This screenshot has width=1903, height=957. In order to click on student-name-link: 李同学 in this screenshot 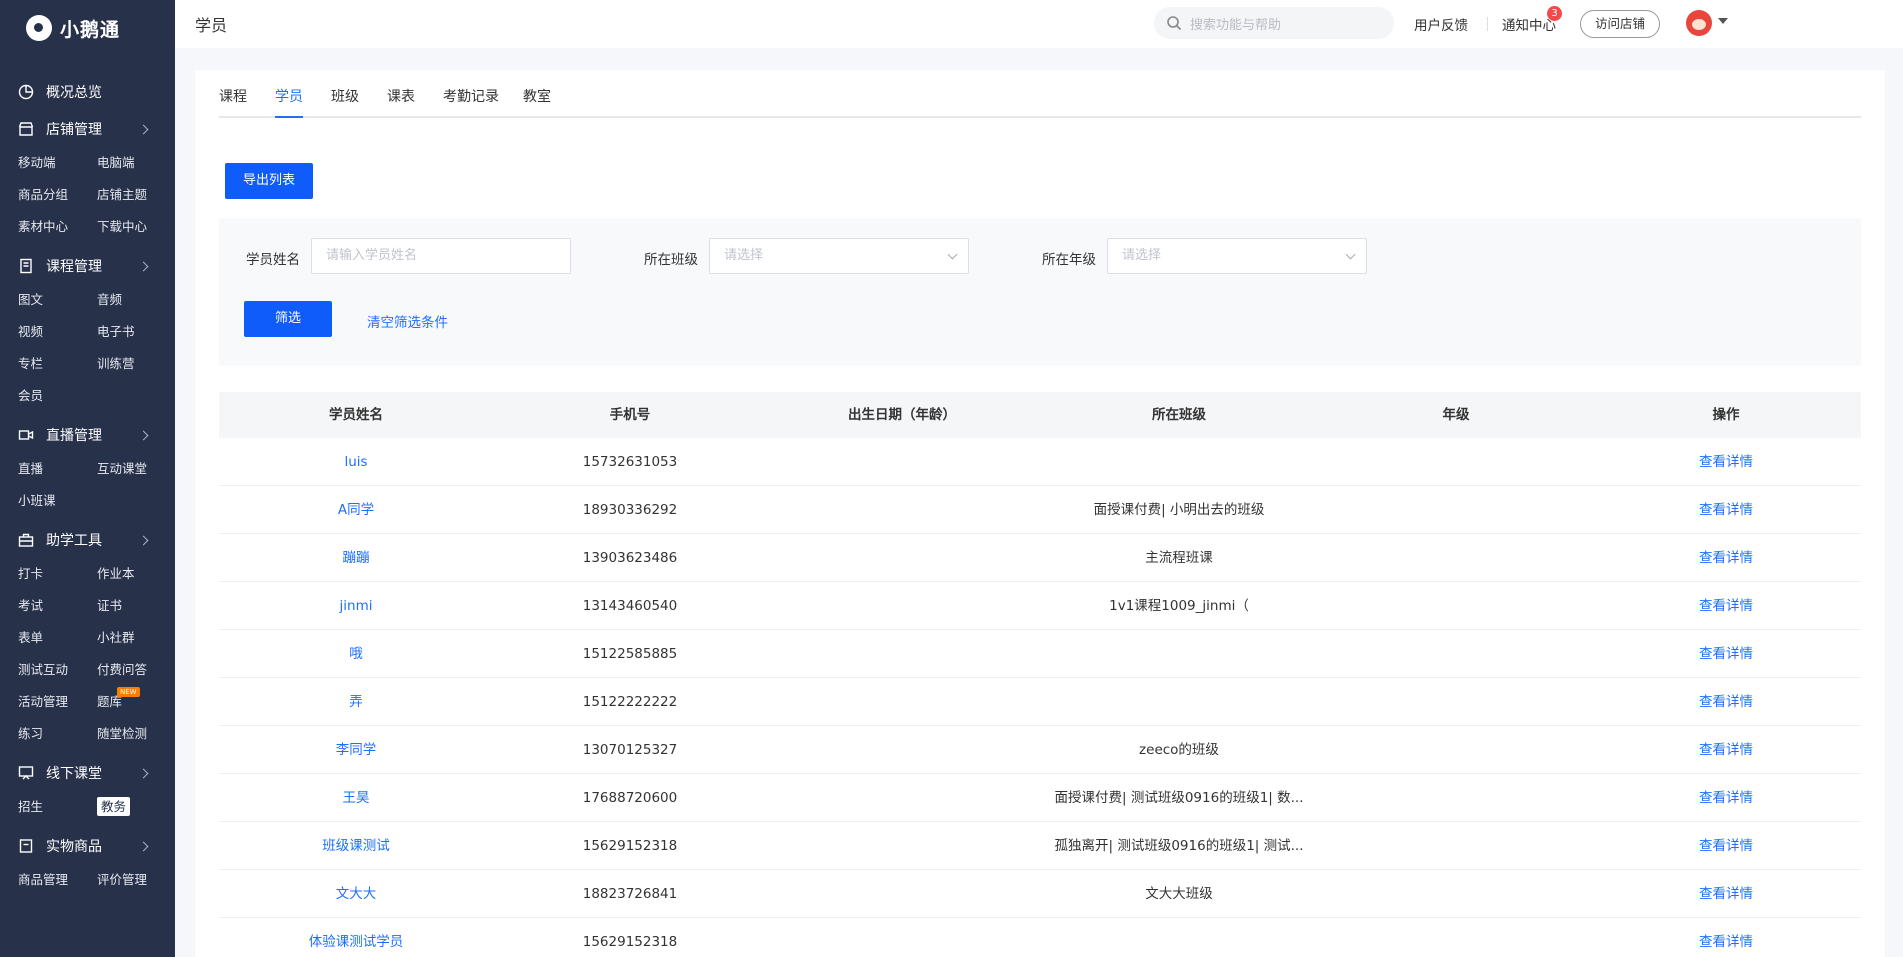, I will do `click(356, 749)`.